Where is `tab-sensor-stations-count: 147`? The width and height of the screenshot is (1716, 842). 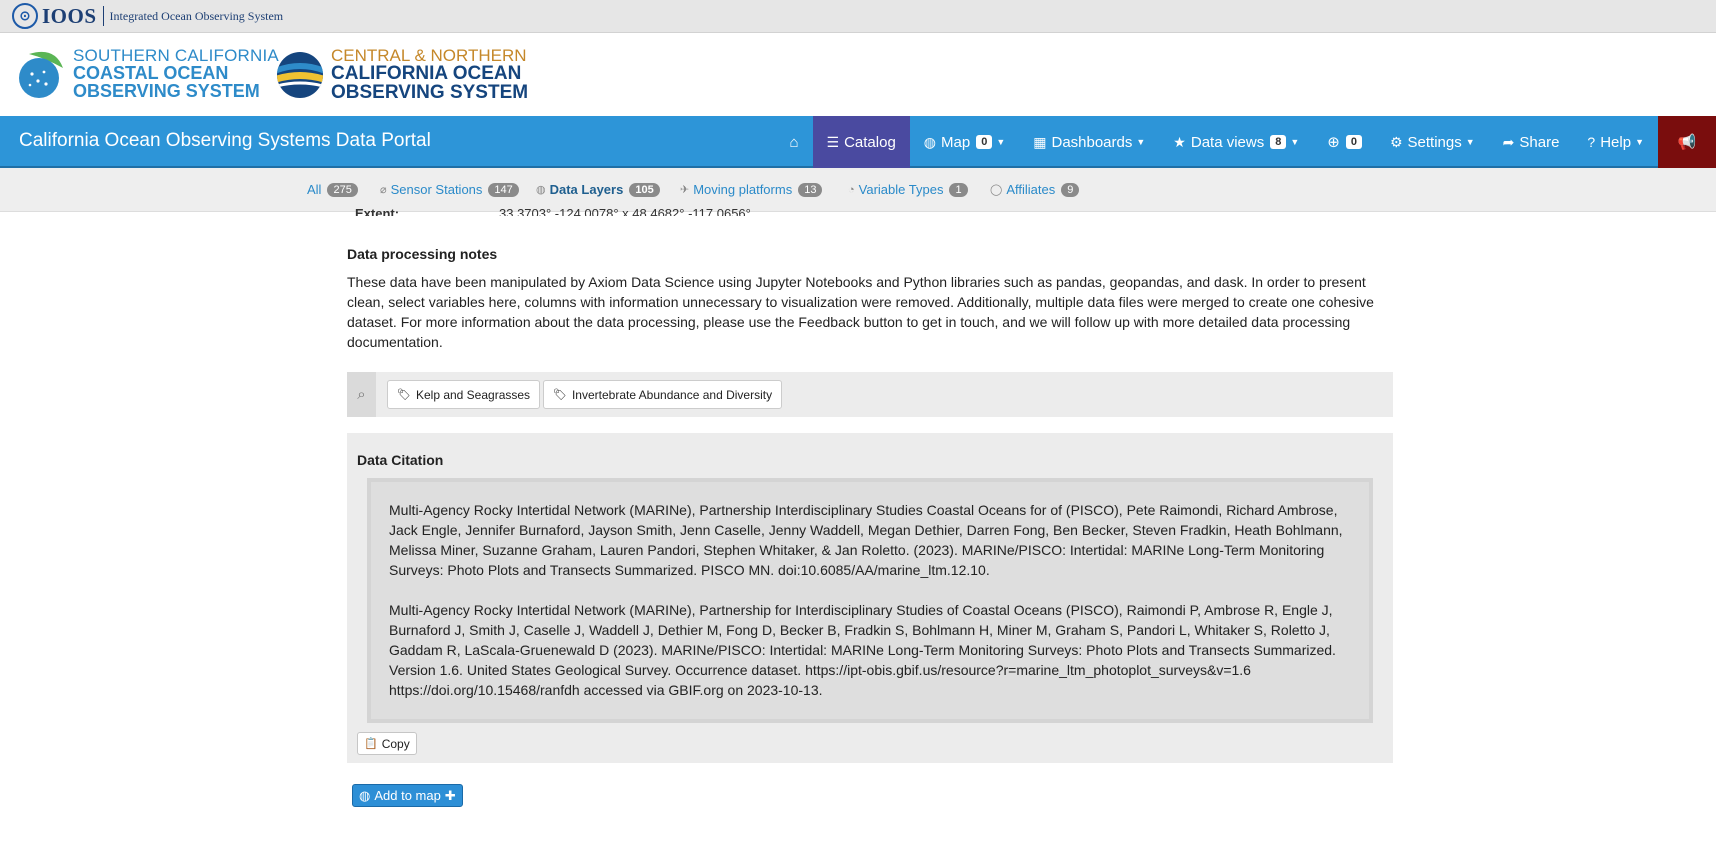 tab-sensor-stations-count: 147 is located at coordinates (503, 189).